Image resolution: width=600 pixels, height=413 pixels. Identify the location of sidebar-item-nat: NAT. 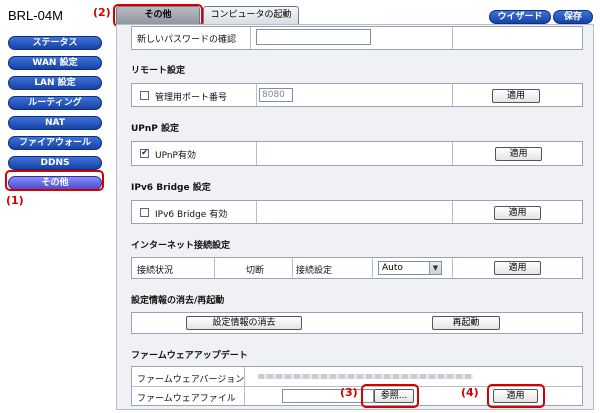
(55, 123).